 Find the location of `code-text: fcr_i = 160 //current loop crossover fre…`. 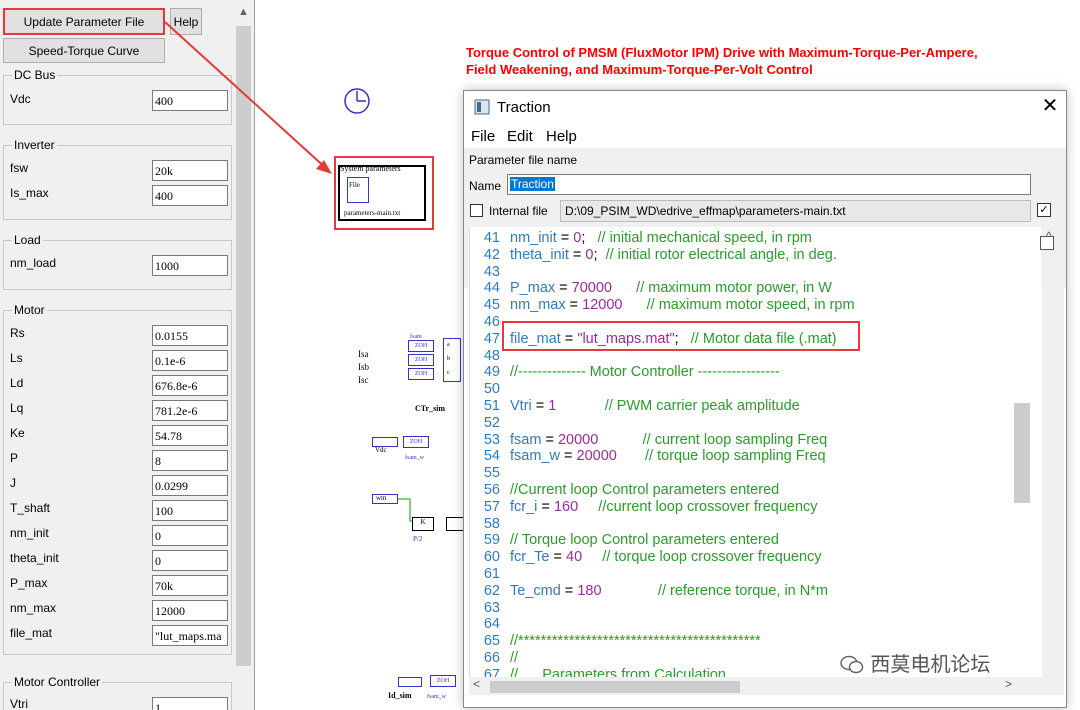

code-text: fcr_i = 160 //current loop crossover fre… is located at coordinates (664, 507).